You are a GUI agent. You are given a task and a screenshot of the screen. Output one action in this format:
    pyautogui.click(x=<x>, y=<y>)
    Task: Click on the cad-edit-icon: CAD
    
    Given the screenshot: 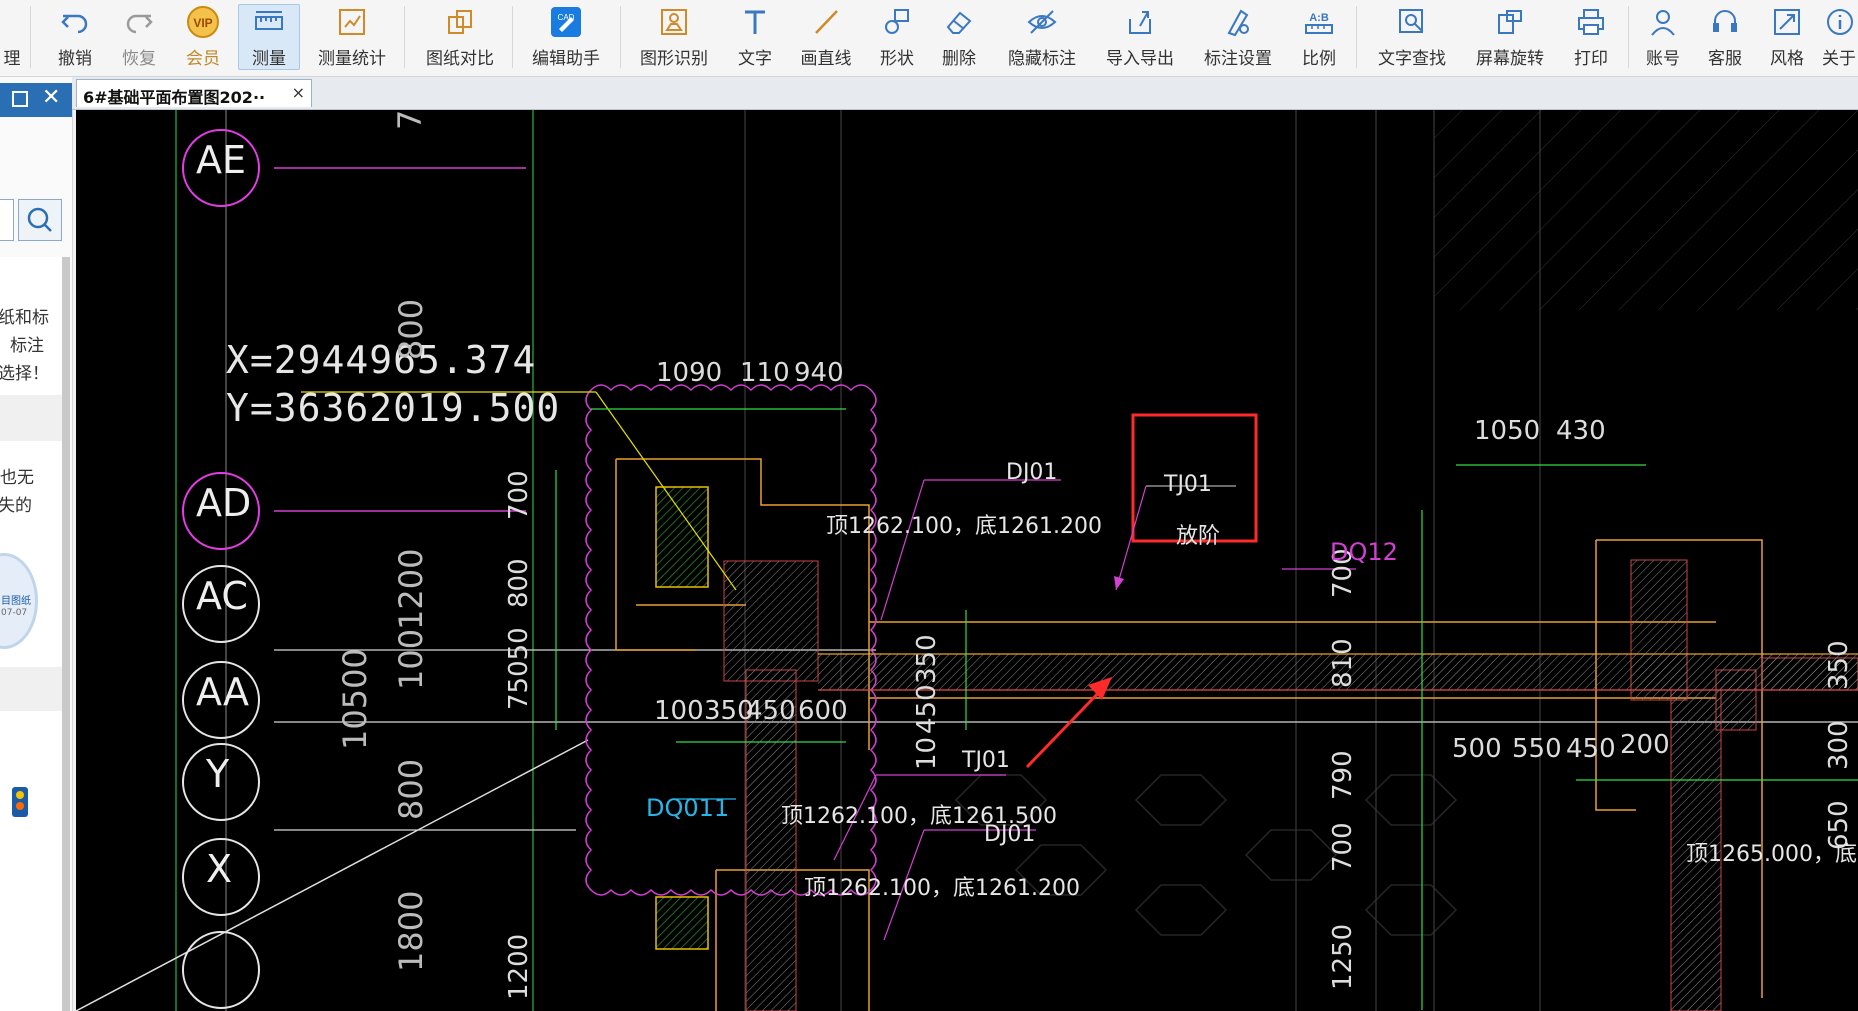 What is the action you would take?
    pyautogui.click(x=566, y=22)
    